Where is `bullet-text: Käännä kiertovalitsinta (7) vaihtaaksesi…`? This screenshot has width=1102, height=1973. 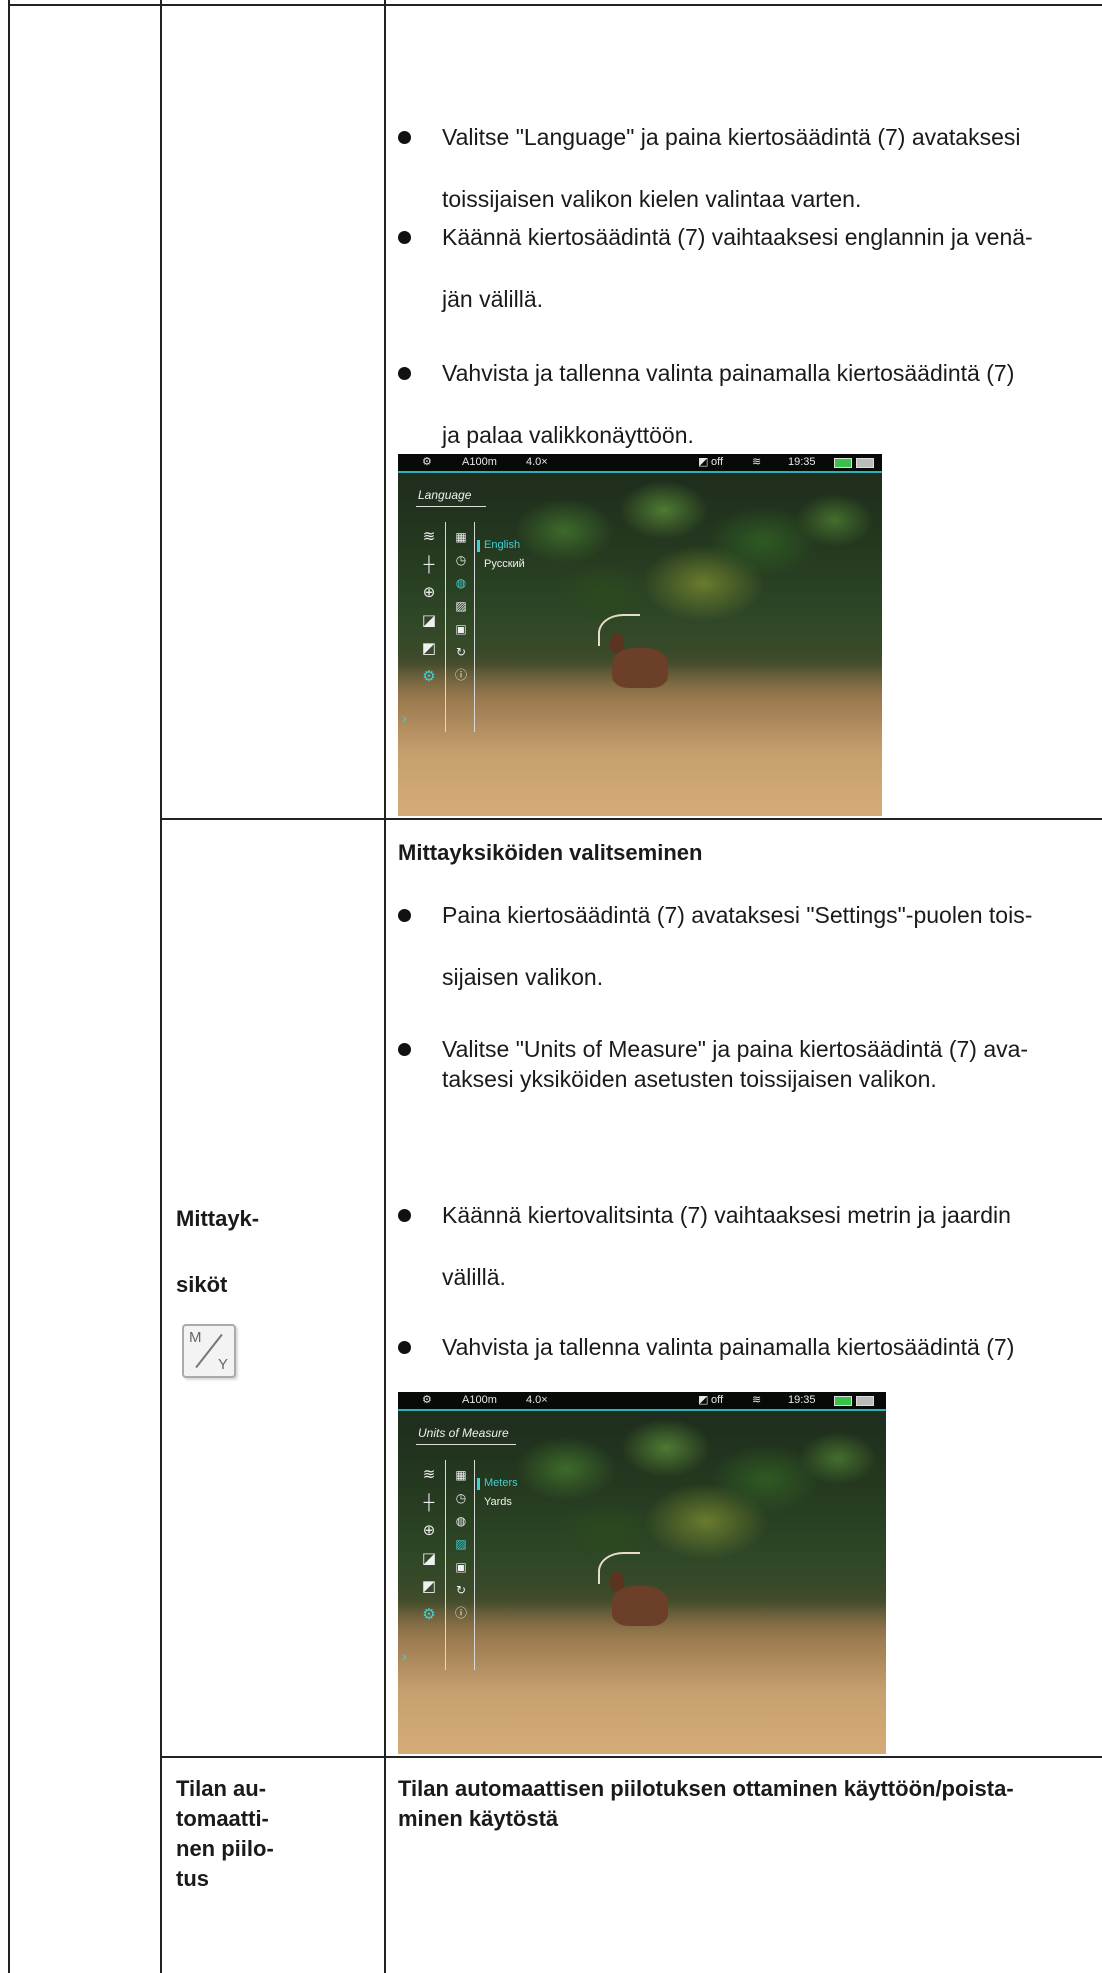 bullet-text: Käännä kiertovalitsinta (7) vaihtaaksesi… is located at coordinates (726, 1215).